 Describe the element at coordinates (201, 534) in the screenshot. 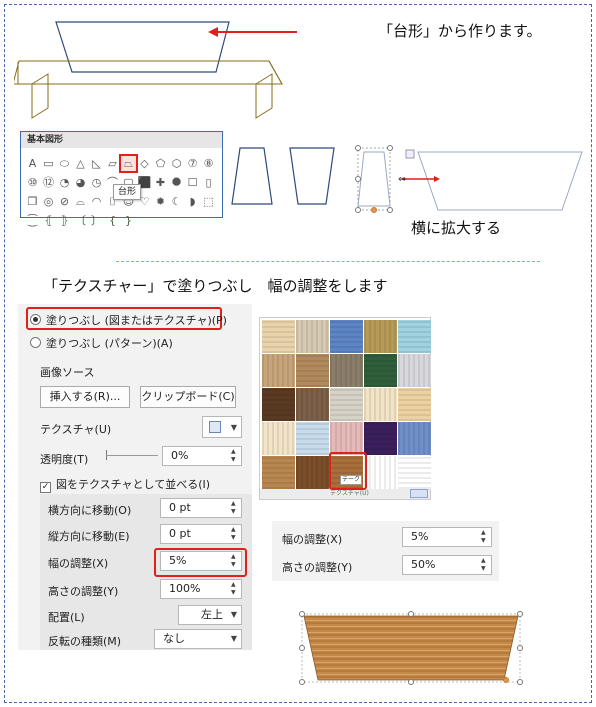

I see `offset-y-input: 0 pt ▲ ▼` at that location.